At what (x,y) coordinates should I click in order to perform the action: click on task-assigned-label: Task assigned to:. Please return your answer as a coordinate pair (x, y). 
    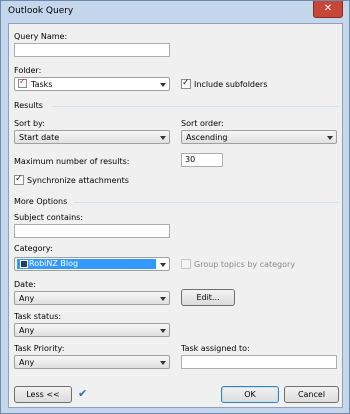
    Looking at the image, I should click on (215, 348).